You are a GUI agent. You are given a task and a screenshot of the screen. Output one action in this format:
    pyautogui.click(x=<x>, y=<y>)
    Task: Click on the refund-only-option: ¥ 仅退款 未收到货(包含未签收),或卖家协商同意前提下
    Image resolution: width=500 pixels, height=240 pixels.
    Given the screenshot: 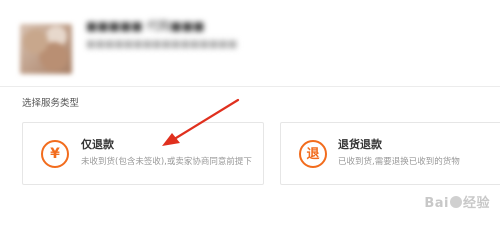 What is the action you would take?
    pyautogui.click(x=143, y=153)
    